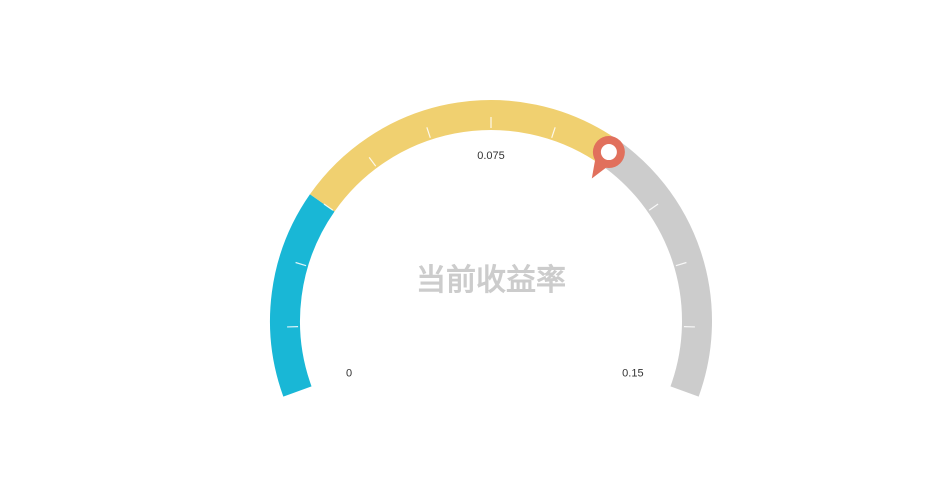 The width and height of the screenshot is (950, 500). What do you see at coordinates (608, 152) in the screenshot?
I see `gauge-pointer-center` at bounding box center [608, 152].